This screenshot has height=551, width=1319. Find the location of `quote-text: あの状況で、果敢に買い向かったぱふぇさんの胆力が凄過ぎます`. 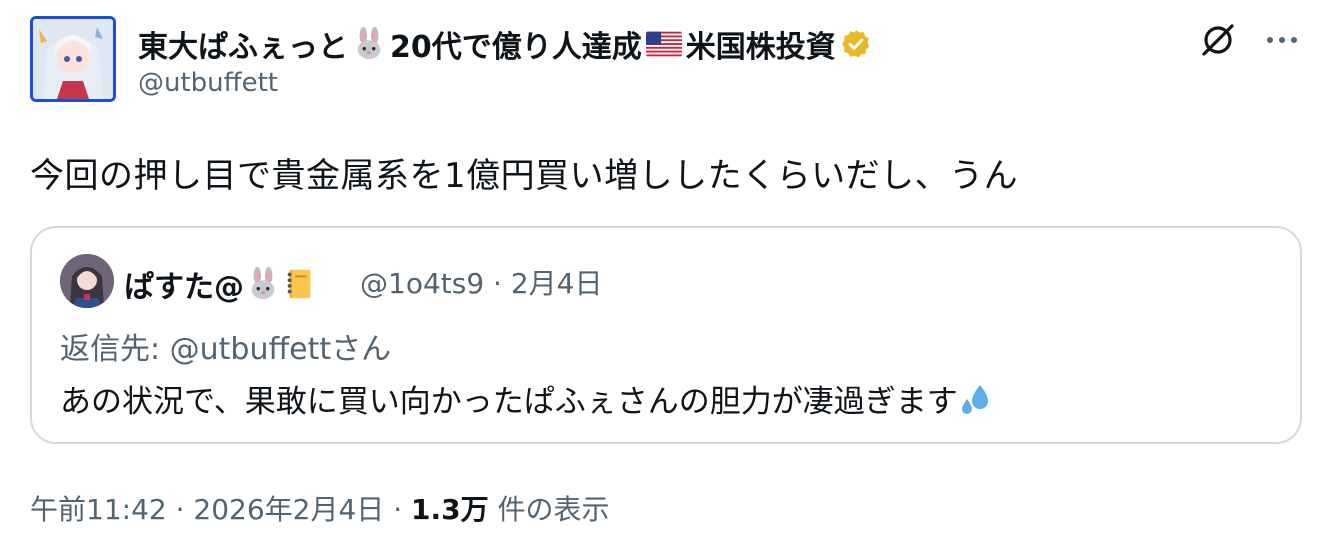

quote-text: あの状況で、果敢に買い向かったぱふぇさんの胆力が凄過ぎます is located at coordinates (527, 398).